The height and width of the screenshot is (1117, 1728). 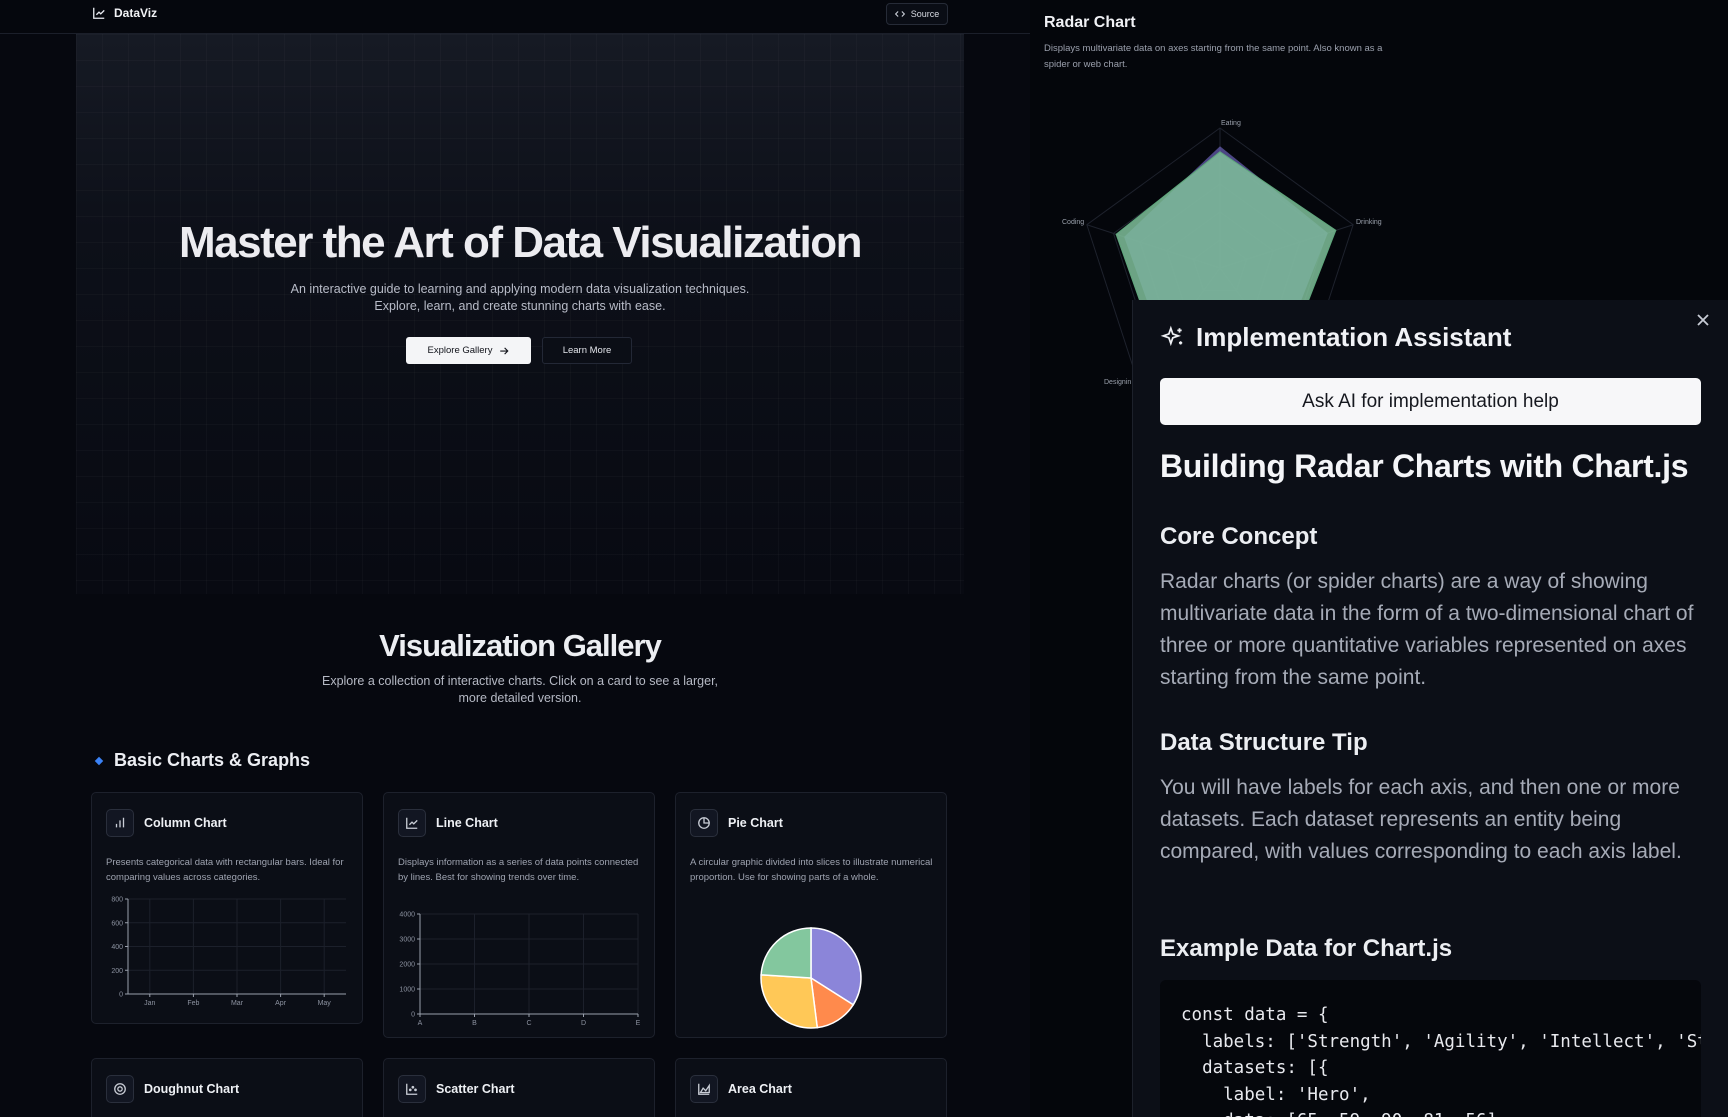 I want to click on radar-label-eating: Eating, so click(x=1231, y=123).